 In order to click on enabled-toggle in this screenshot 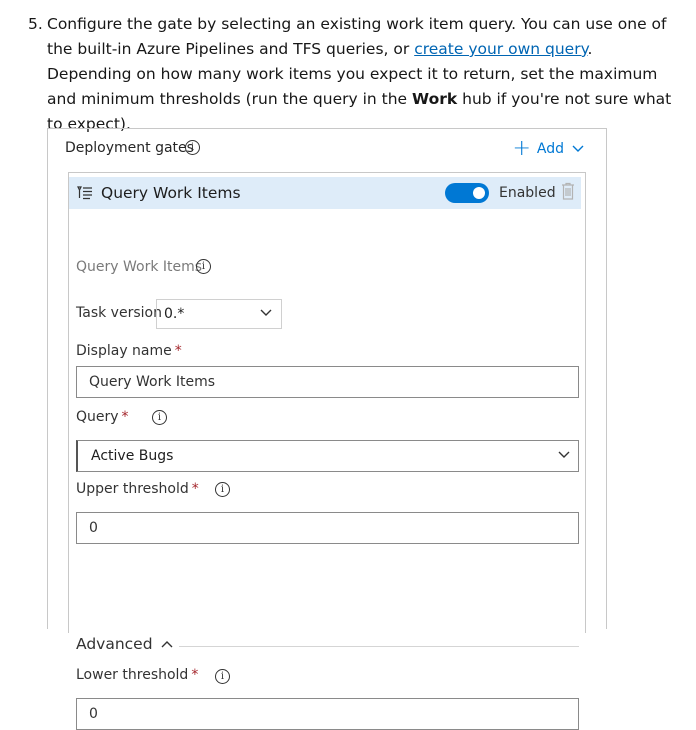, I will do `click(467, 193)`.